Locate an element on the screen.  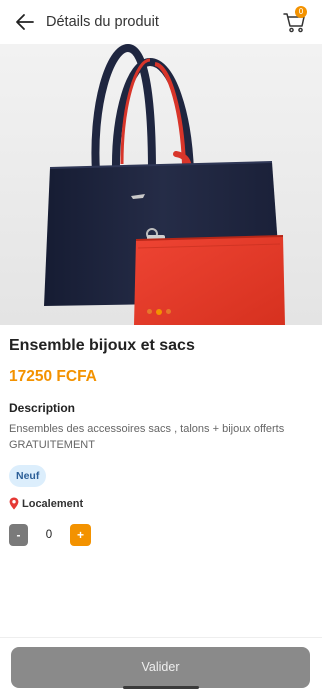
cart-count-badge: 0 is located at coordinates (301, 12).